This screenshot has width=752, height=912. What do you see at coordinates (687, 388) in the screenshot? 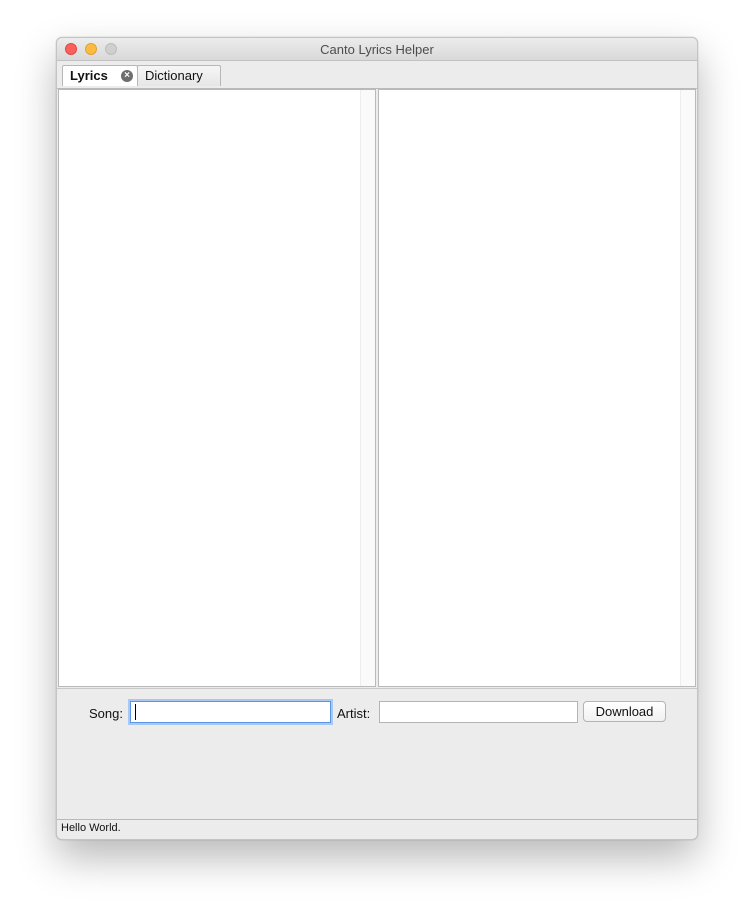
I see `right-scrollbar-track` at bounding box center [687, 388].